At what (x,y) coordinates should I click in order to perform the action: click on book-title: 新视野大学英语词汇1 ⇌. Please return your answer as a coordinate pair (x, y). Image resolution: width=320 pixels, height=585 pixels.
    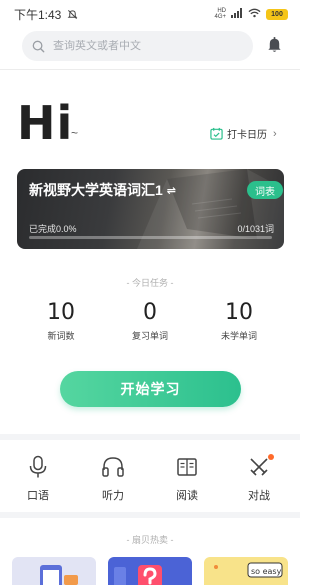
    Looking at the image, I should click on (102, 190).